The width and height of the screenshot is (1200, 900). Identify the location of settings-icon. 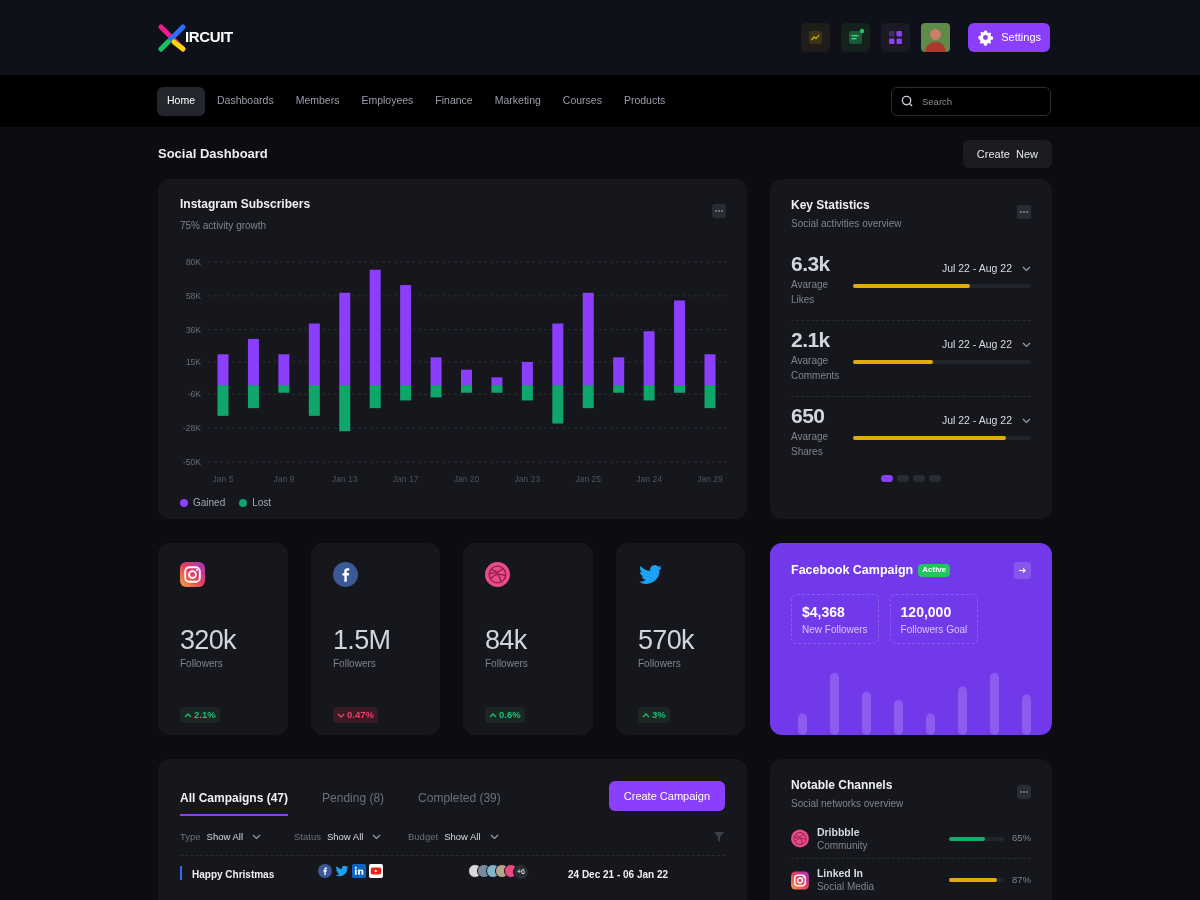
(986, 37).